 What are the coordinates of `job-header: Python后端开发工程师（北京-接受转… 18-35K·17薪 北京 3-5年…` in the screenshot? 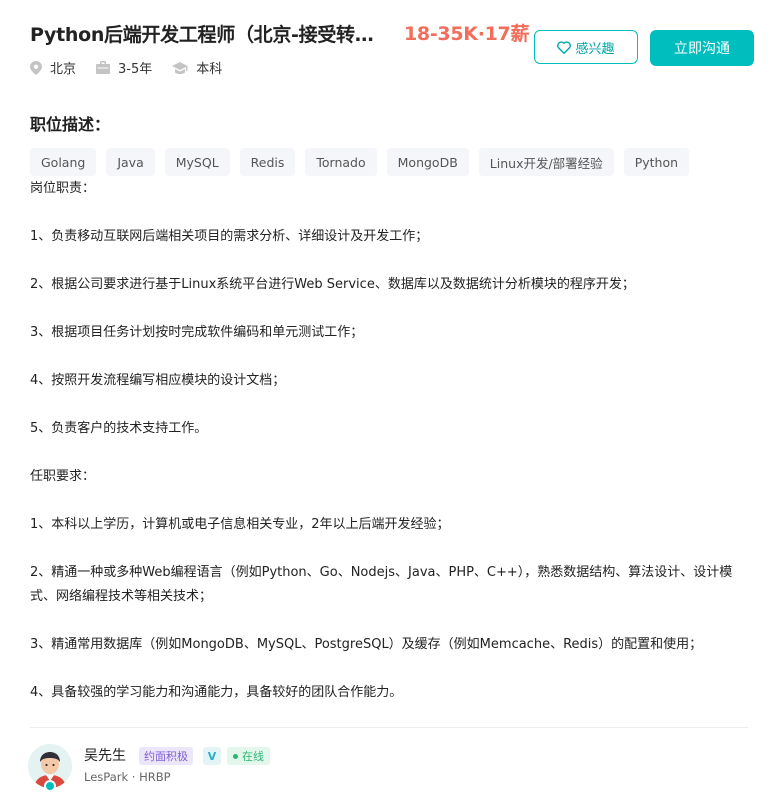 It's located at (394, 49).